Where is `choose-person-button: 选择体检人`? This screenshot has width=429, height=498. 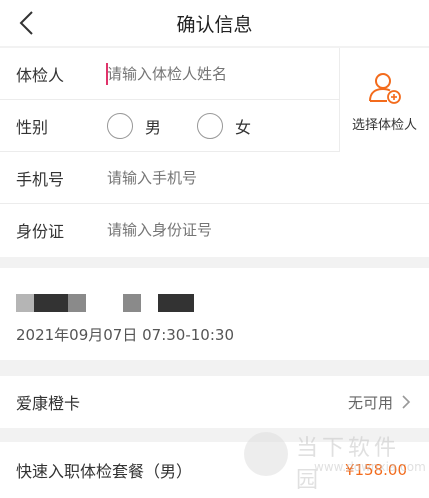 choose-person-button: 选择体检人 is located at coordinates (384, 100).